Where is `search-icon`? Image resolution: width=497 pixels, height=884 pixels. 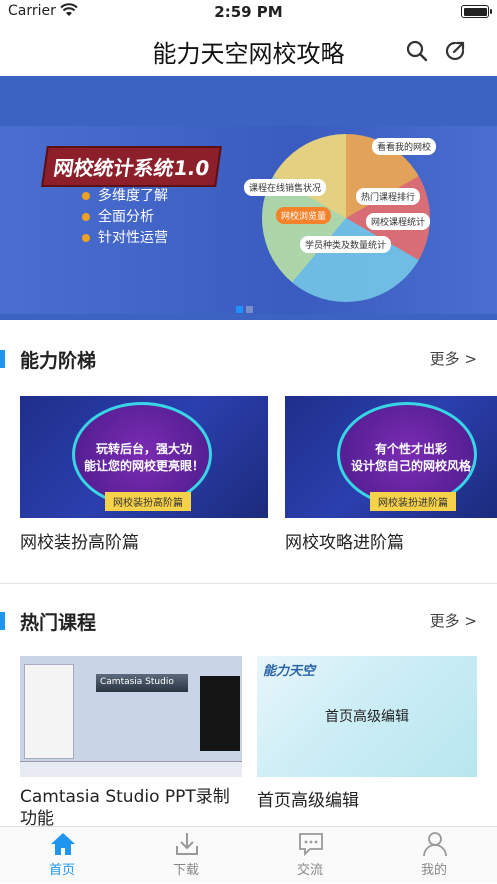
search-icon is located at coordinates (417, 51).